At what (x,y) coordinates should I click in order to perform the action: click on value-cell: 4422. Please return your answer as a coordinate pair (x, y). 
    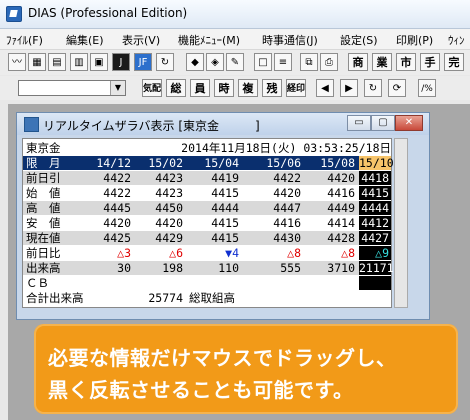
    Looking at the image, I should click on (287, 178).